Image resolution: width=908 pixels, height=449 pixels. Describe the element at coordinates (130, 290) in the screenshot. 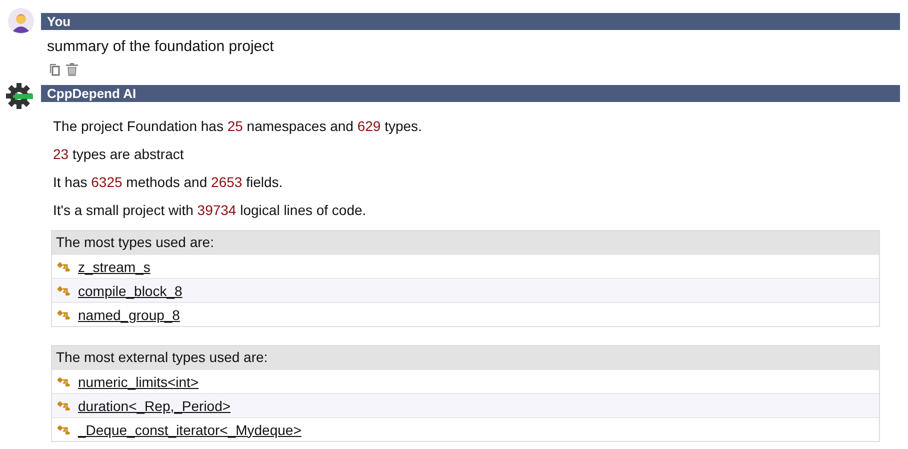

I see `type-link: compile_block_8` at that location.